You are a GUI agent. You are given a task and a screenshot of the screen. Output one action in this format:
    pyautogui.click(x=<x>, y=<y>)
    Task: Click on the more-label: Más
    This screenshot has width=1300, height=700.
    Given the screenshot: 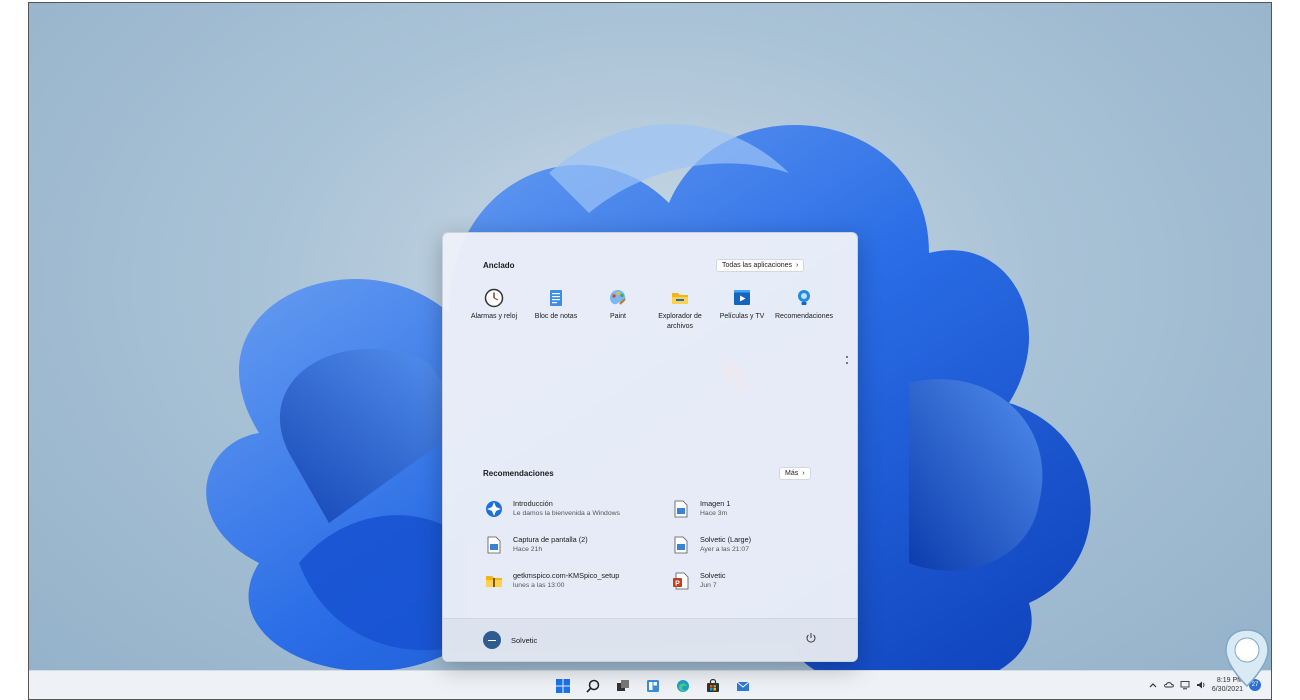 What is the action you would take?
    pyautogui.click(x=792, y=473)
    